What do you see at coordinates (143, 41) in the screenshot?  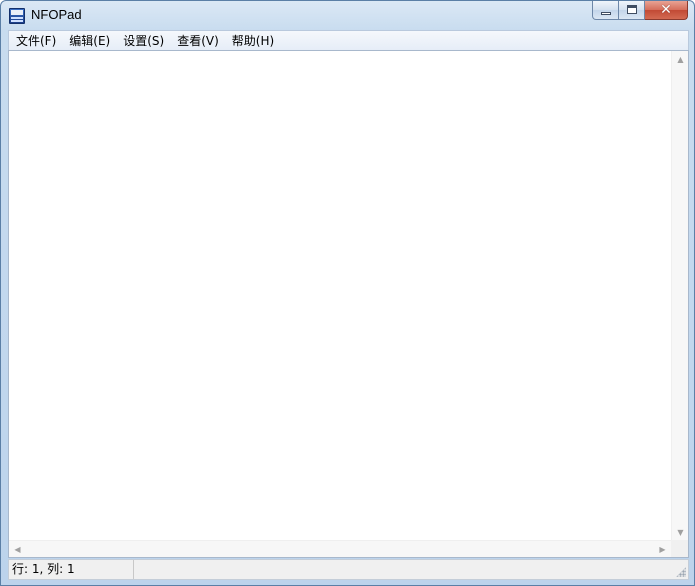 I see `menu-settings: 设置(S)` at bounding box center [143, 41].